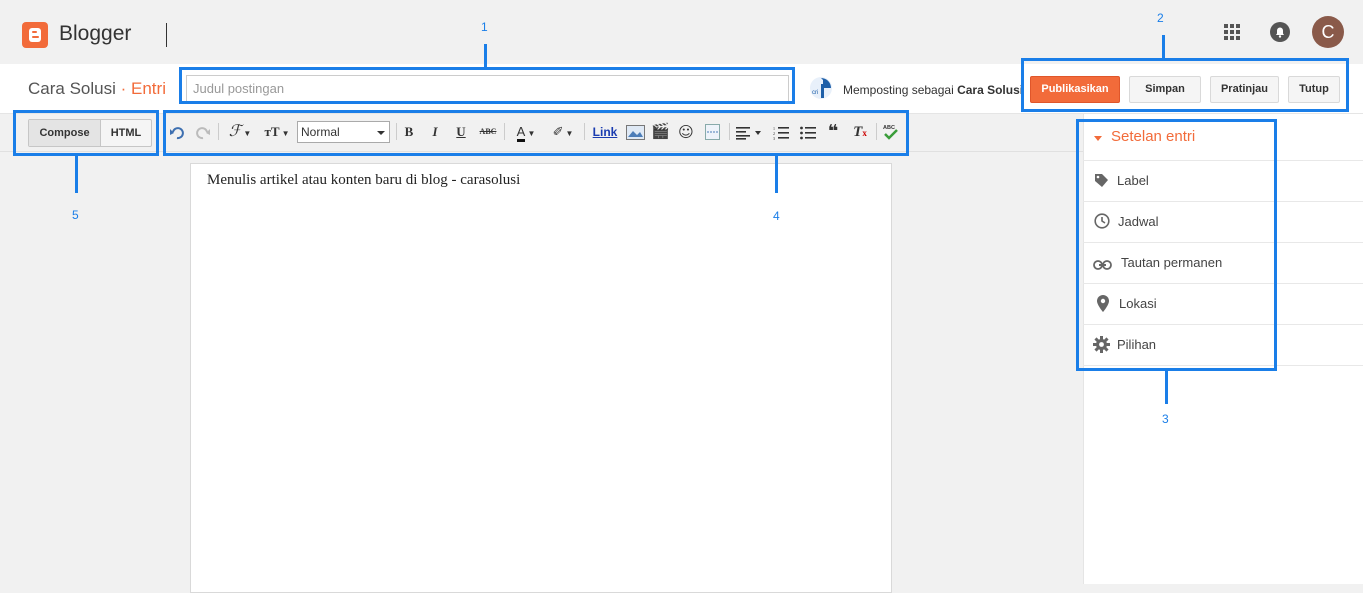  I want to click on poster-avatar-icon: cri, so click(821, 88).